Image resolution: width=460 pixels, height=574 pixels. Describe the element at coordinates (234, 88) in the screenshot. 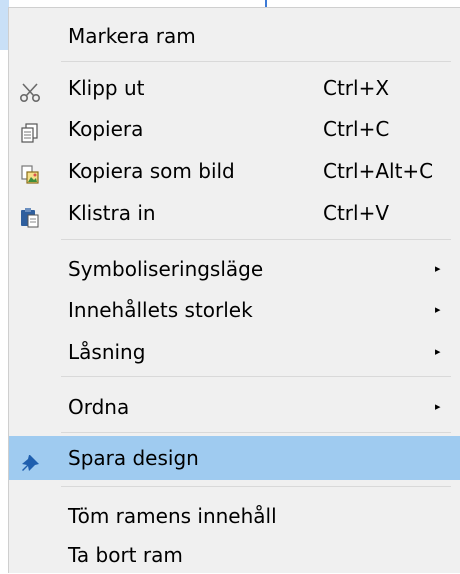

I see `menu-item-klipp-ut: Klipp ut Ctrl+X` at that location.